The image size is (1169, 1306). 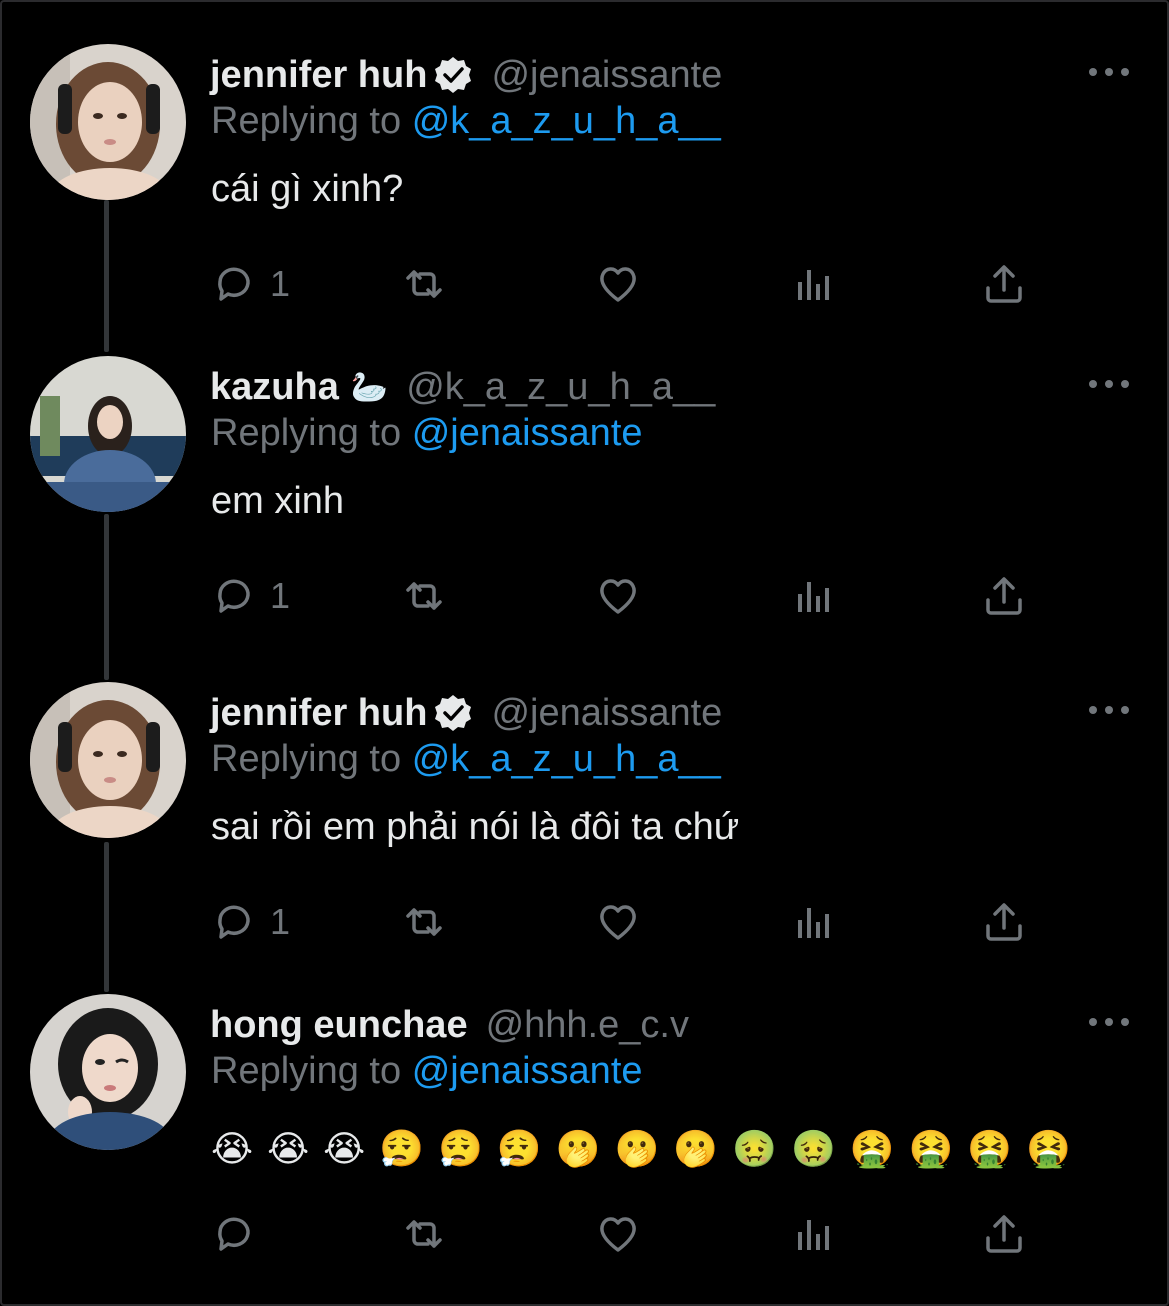 I want to click on tweet-header: kazuha 🦢 @k_a_z_u_h_a__, so click(x=462, y=387).